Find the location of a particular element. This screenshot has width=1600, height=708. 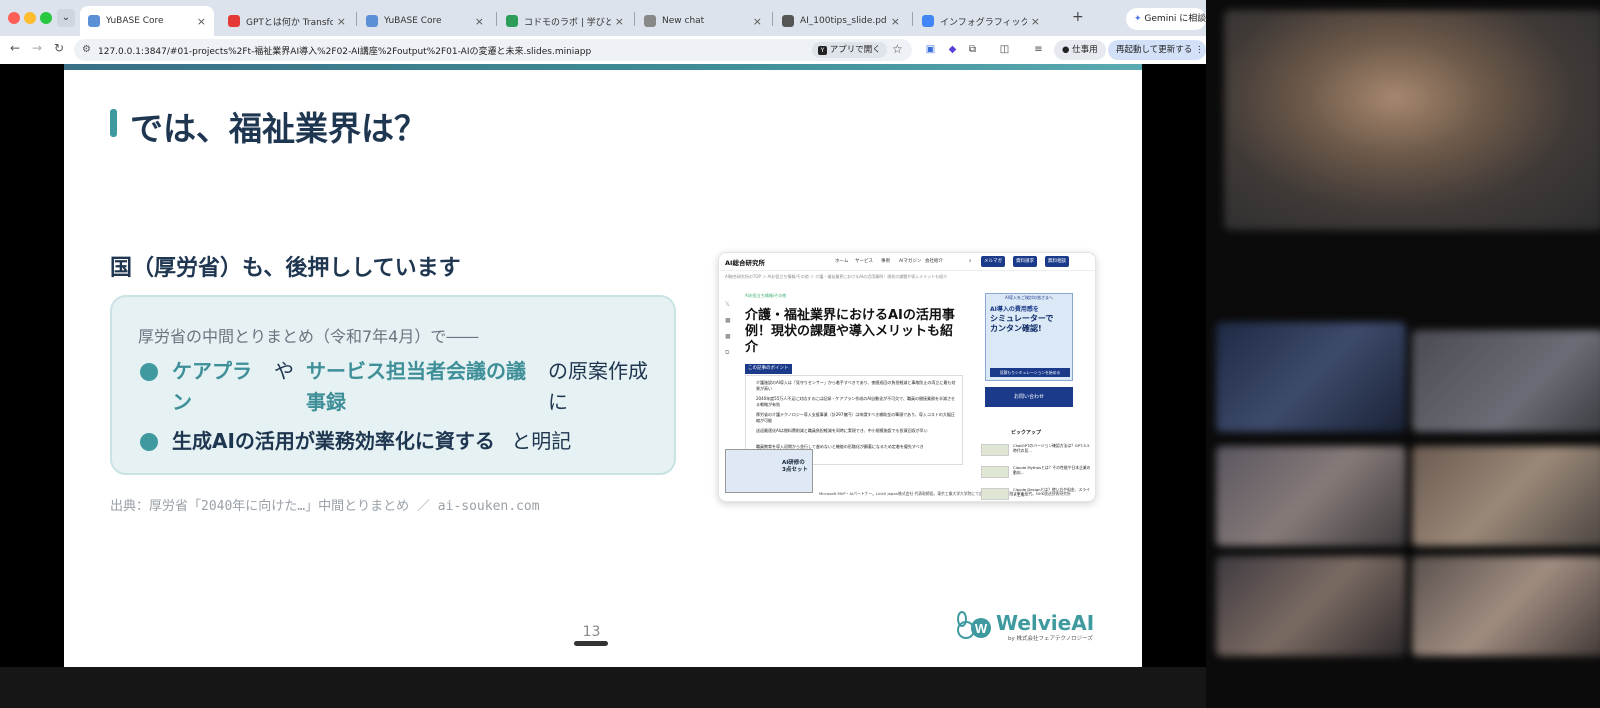

share-facebook-icon: ■ is located at coordinates (728, 320).